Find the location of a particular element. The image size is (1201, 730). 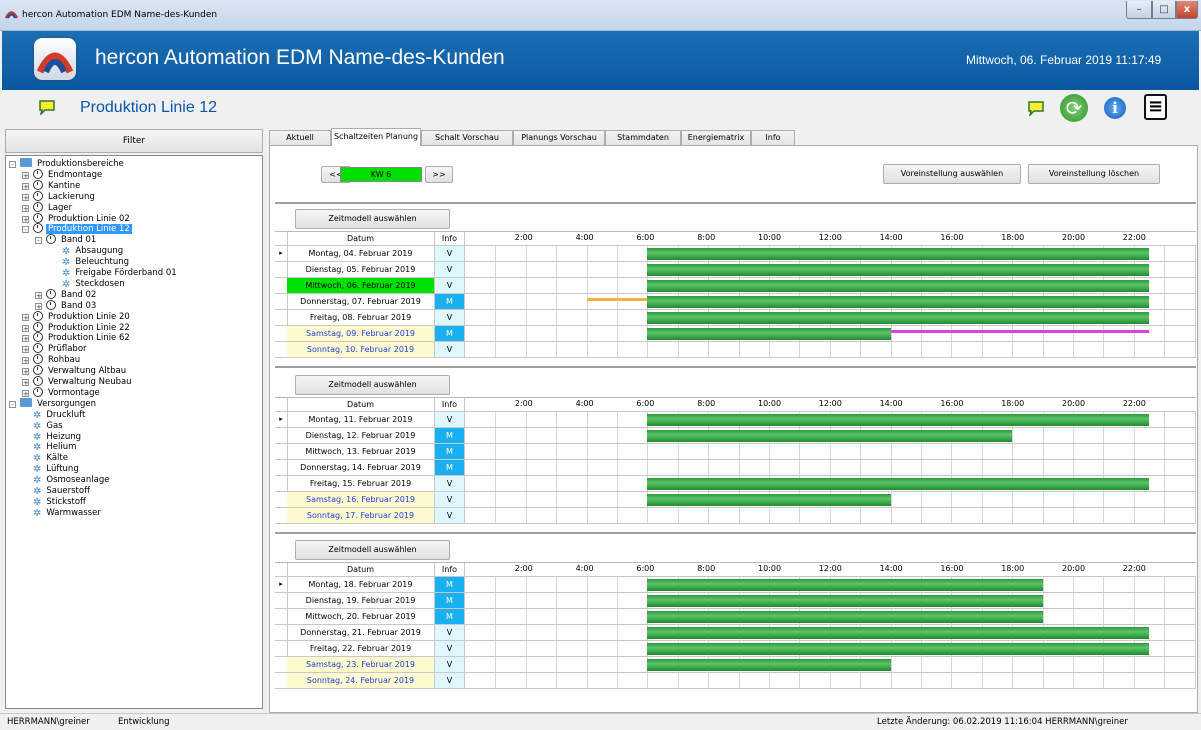

schedule-row: Samstag, 16. Februar 2019 V is located at coordinates (735, 500).